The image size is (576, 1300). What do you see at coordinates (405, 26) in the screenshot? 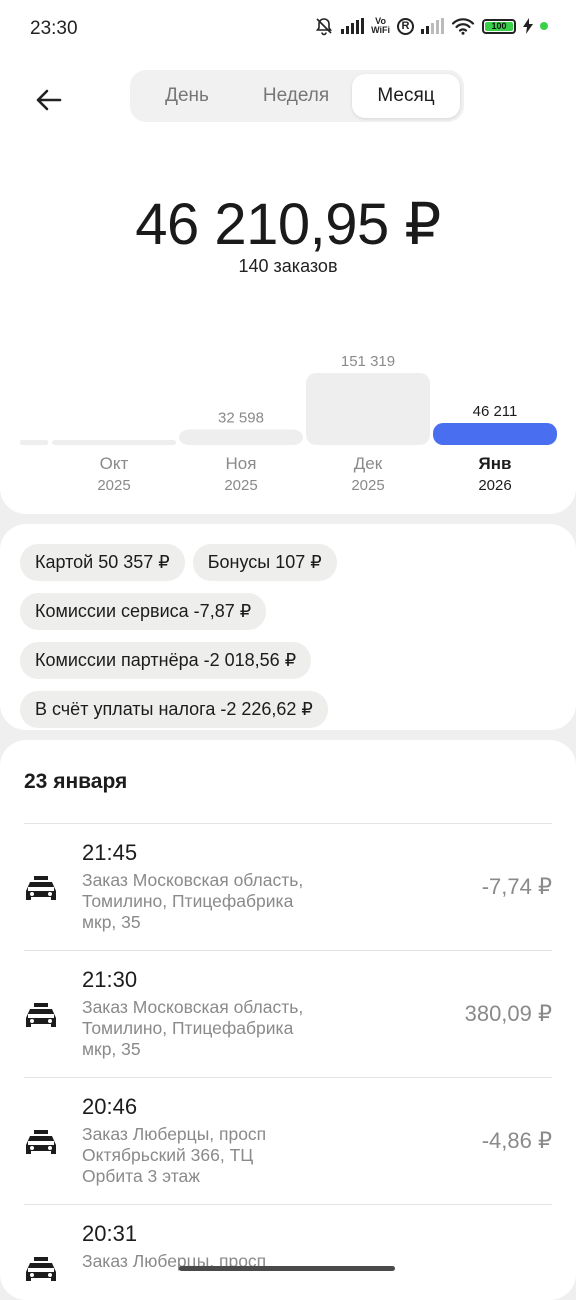
I see `roaming-icon: R` at bounding box center [405, 26].